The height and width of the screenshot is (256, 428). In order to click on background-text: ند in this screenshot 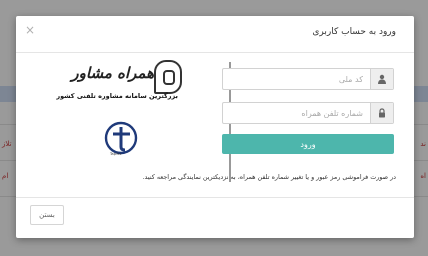, I will do `click(423, 144)`.